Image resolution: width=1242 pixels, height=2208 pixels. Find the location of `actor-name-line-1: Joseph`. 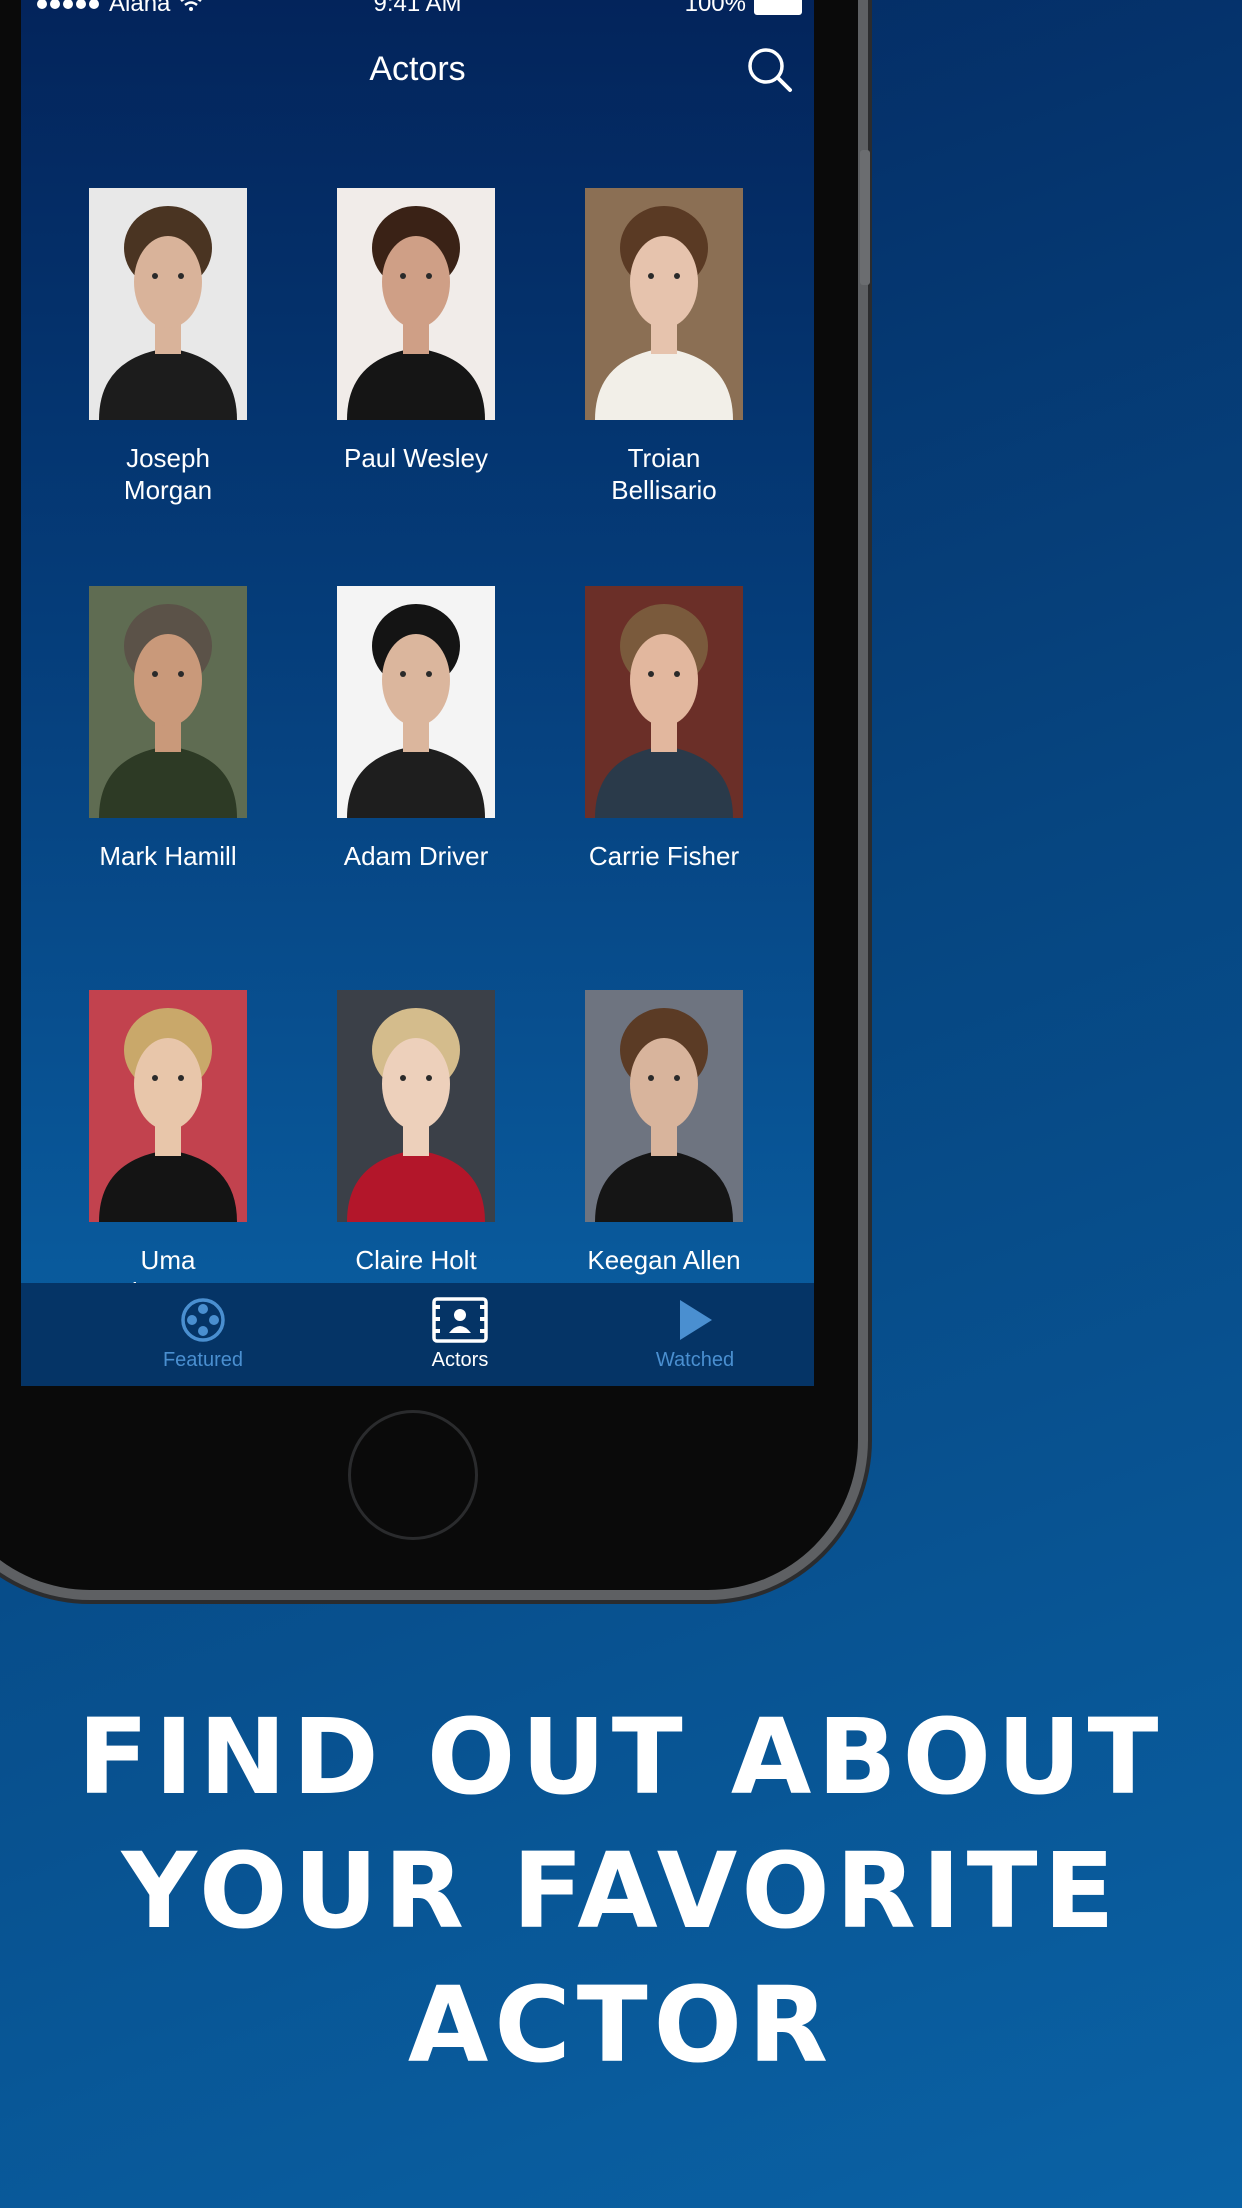

actor-name-line-1: Joseph is located at coordinates (168, 458).